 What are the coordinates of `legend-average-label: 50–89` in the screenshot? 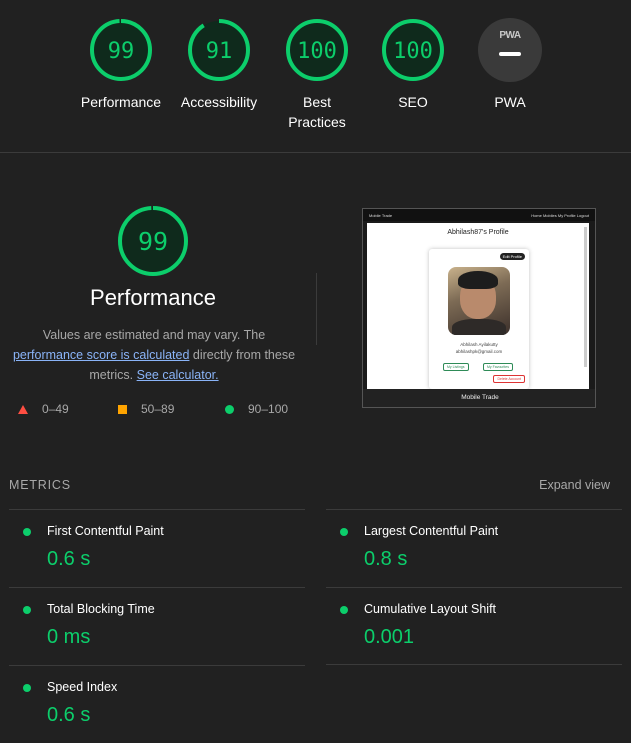 It's located at (158, 409).